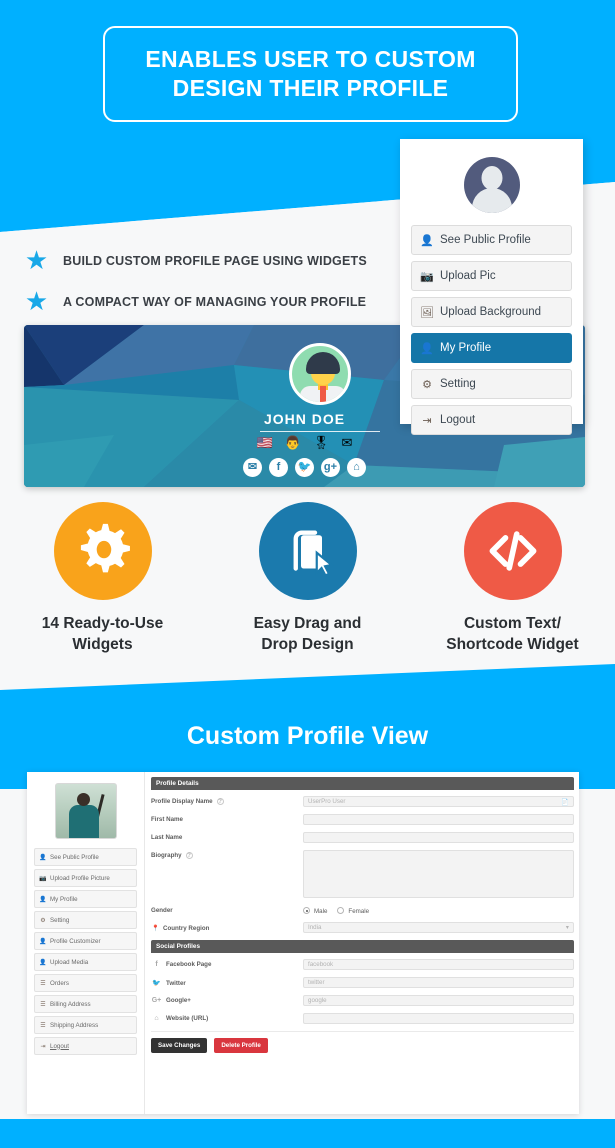 The image size is (615, 1148). What do you see at coordinates (315, 911) in the screenshot?
I see `radio-male: Male` at bounding box center [315, 911].